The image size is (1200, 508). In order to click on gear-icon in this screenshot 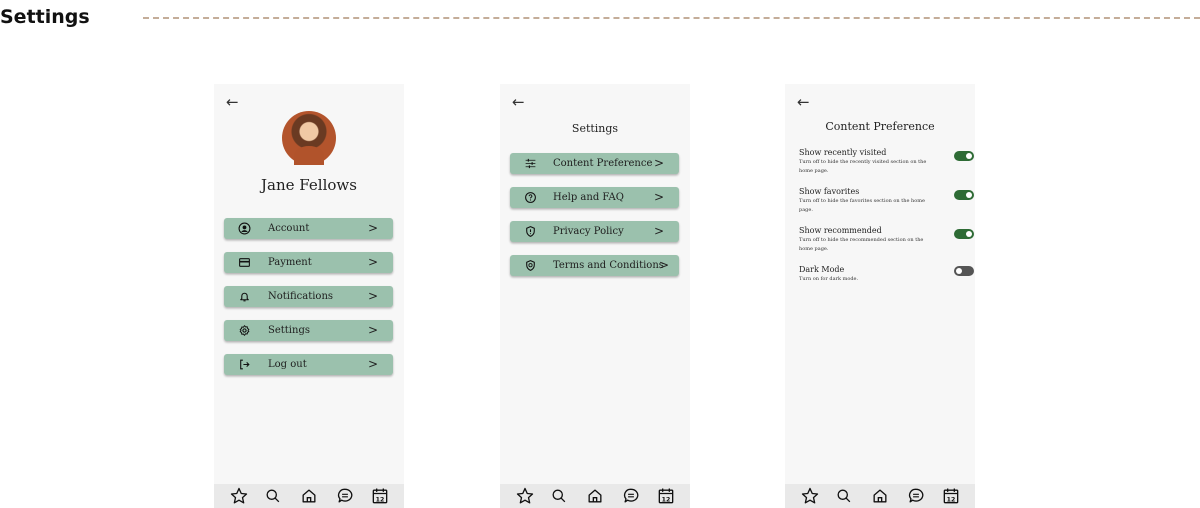, I will do `click(244, 330)`.